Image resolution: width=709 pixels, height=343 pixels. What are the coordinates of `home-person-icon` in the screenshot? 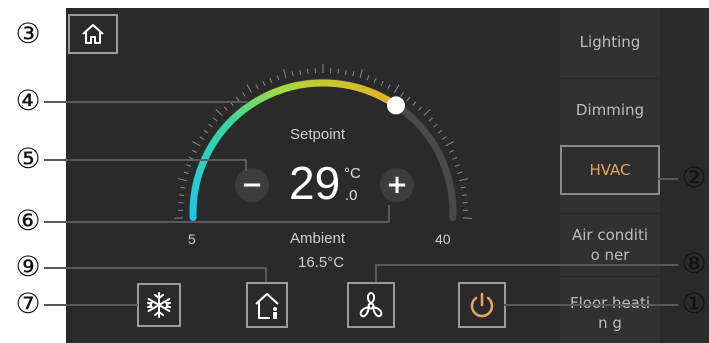 It's located at (267, 306).